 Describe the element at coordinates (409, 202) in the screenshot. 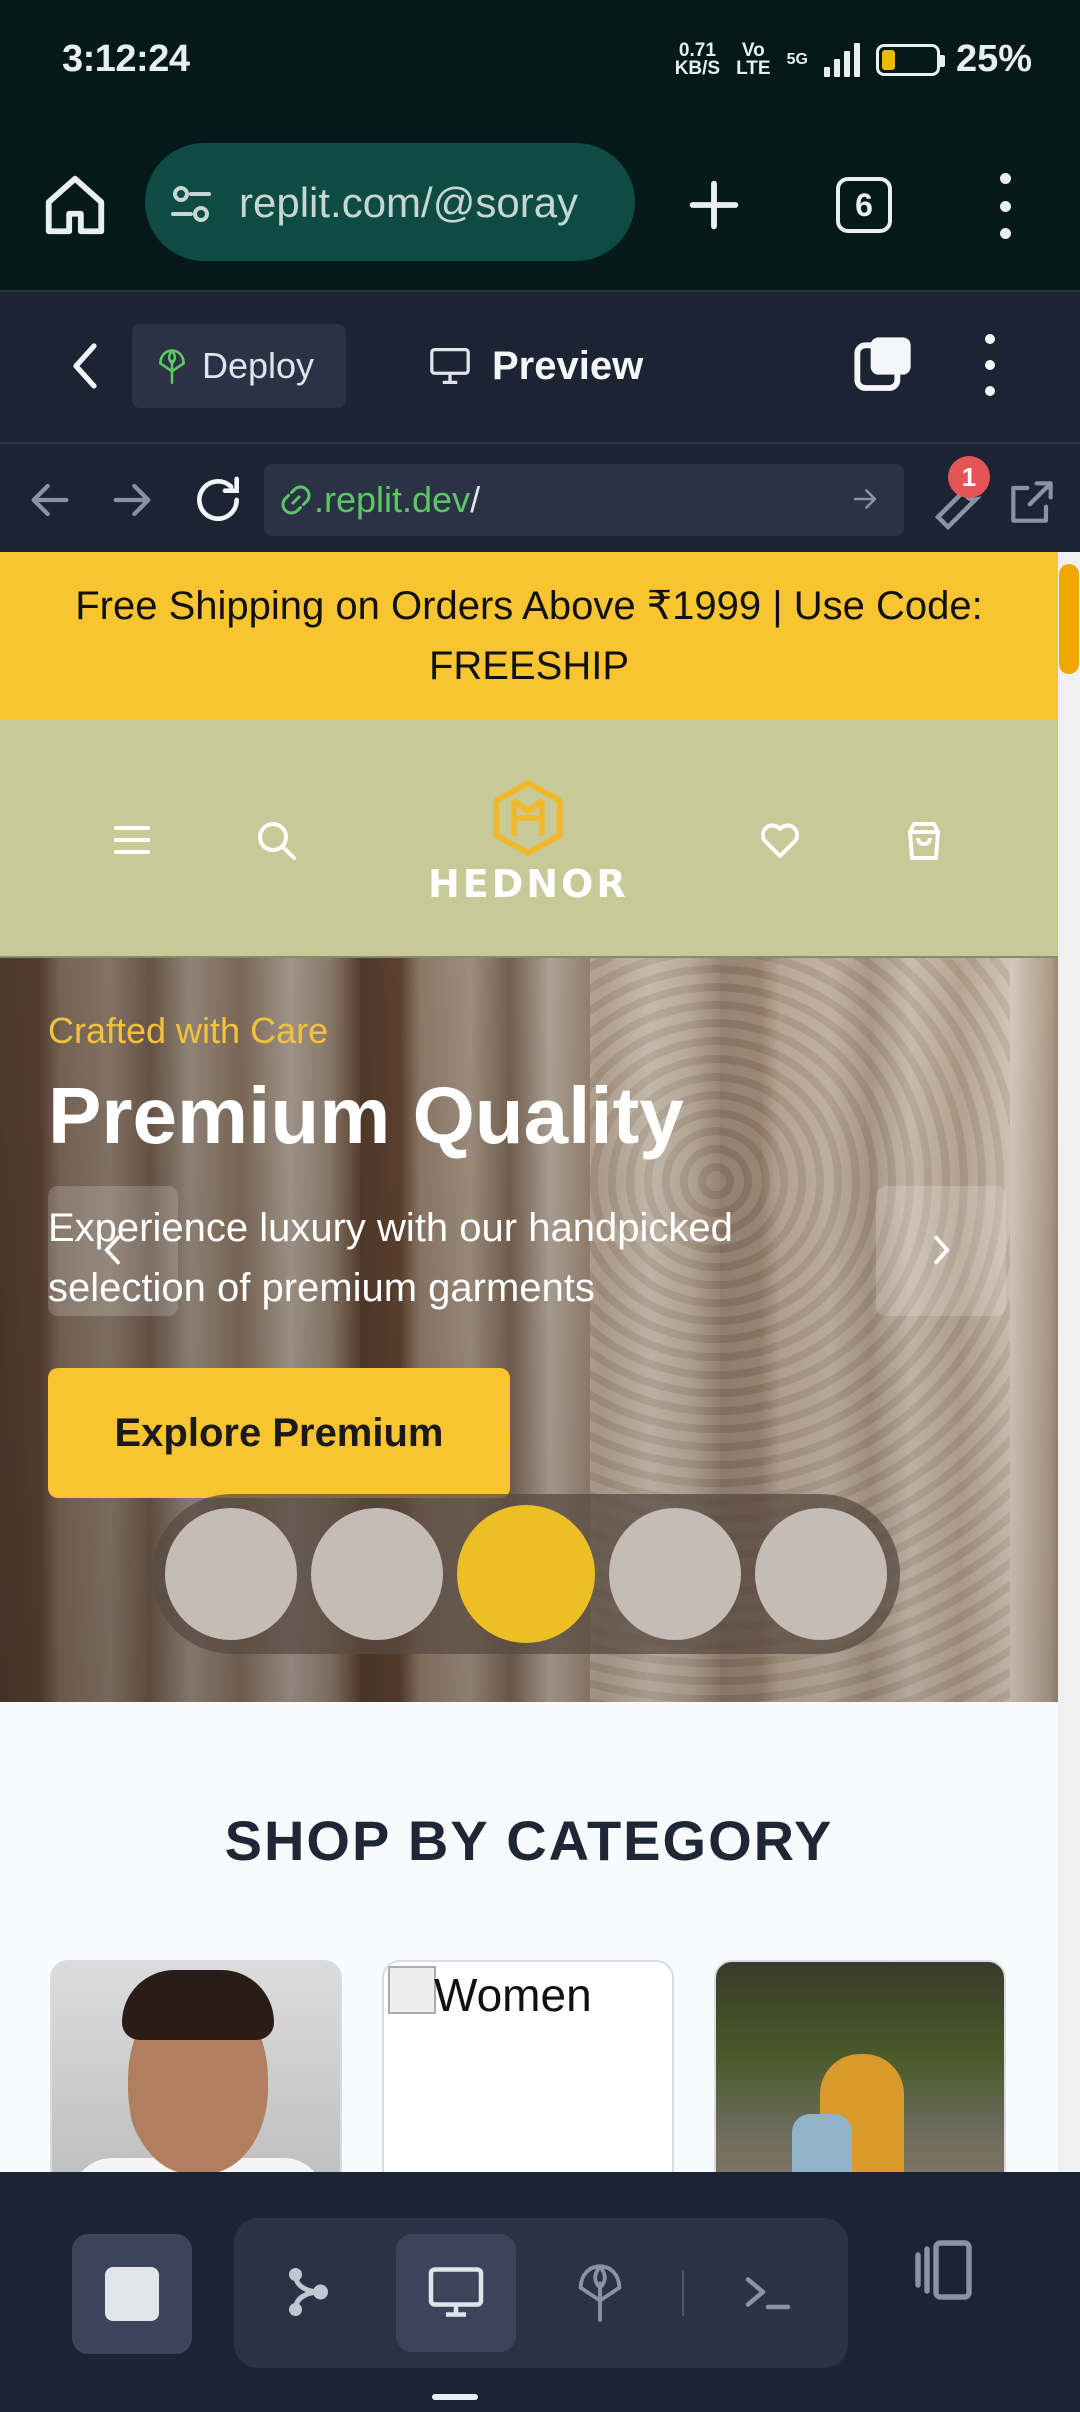

I see `url-text: replit.com/@soray` at that location.